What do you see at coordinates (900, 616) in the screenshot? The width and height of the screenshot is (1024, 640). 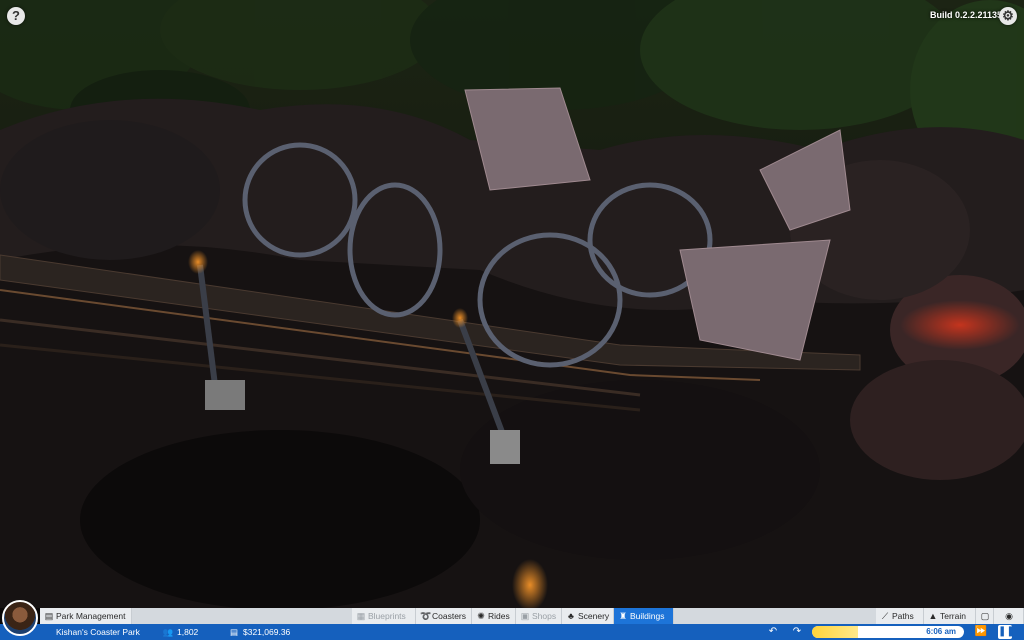 I see `tab-paths: ⟋ Paths` at bounding box center [900, 616].